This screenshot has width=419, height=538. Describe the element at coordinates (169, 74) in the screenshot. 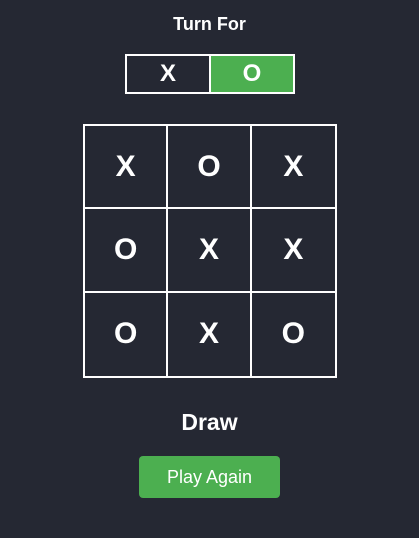

I see `turn-x-indicator: X` at that location.